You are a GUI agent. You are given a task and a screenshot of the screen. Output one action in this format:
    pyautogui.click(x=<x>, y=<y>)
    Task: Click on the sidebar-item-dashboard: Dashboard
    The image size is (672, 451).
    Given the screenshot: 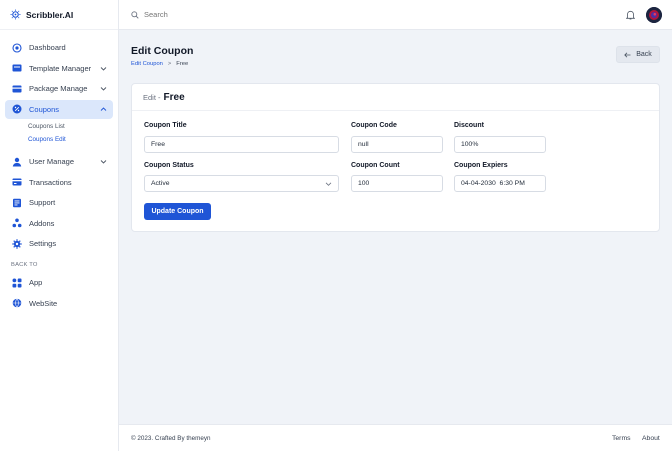 What is the action you would take?
    pyautogui.click(x=59, y=47)
    